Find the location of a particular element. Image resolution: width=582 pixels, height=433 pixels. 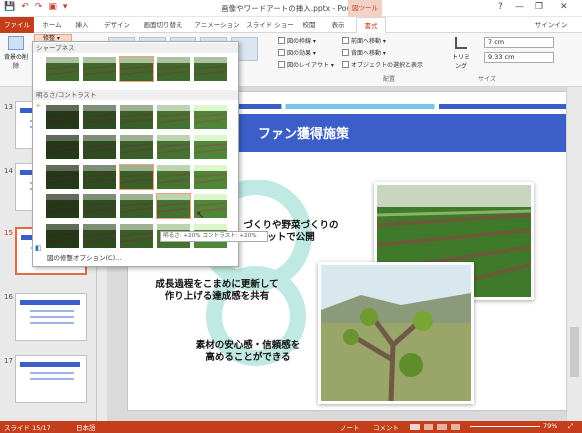

sharpness-row is located at coordinates (141, 69).